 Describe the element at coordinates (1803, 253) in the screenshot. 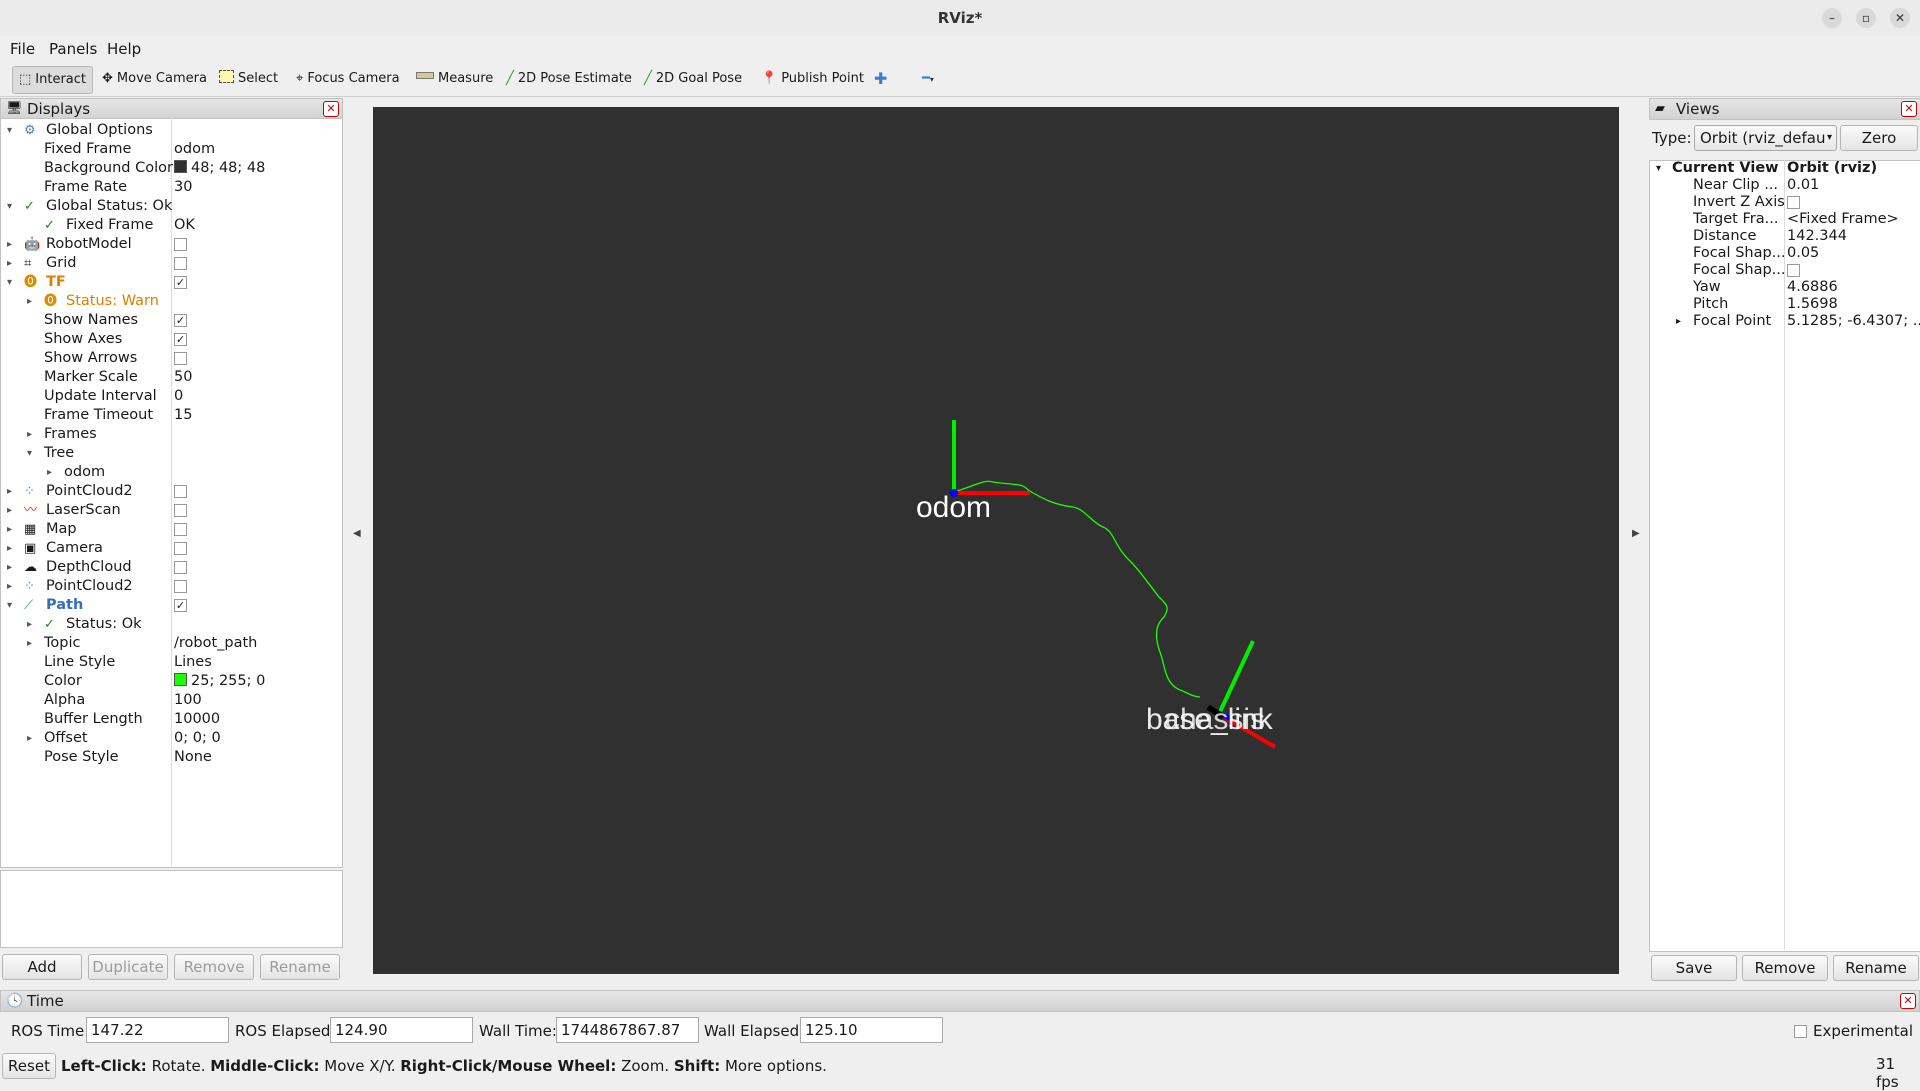

I see `row-value: 0.05` at that location.